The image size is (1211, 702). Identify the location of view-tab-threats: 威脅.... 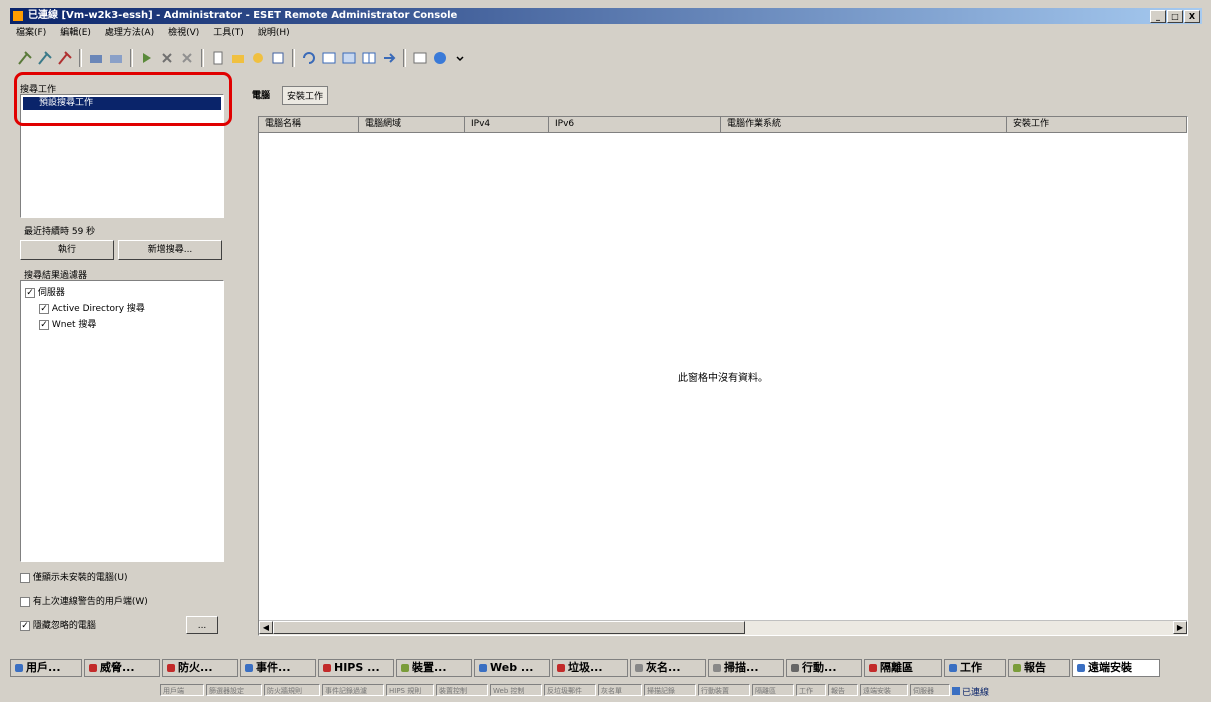
(122, 668).